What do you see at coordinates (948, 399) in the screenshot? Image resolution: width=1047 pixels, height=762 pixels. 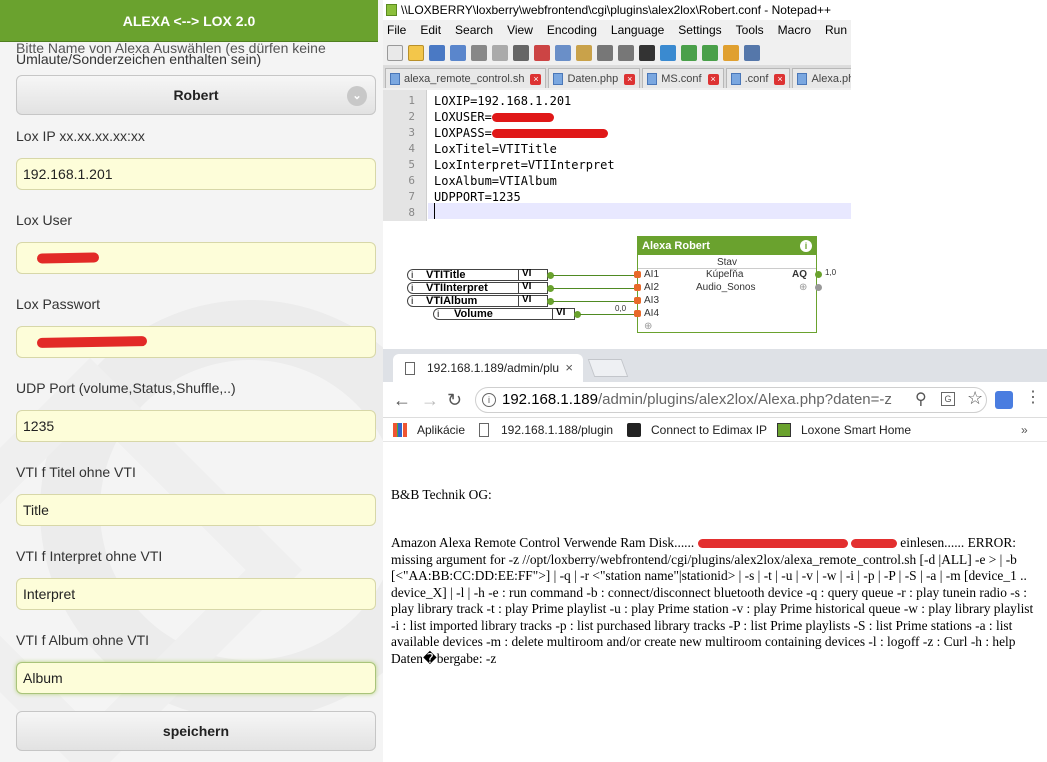 I see `translate-icon: G` at bounding box center [948, 399].